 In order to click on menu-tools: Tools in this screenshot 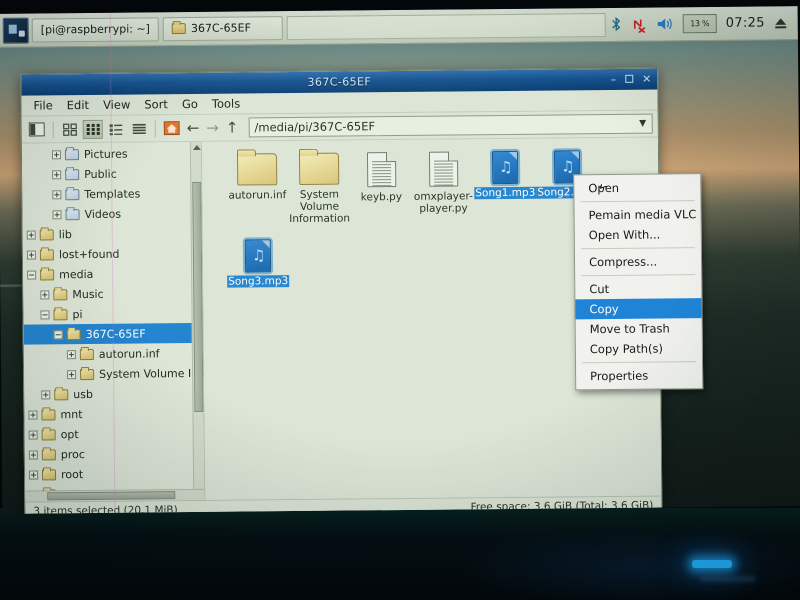, I will do `click(226, 103)`.